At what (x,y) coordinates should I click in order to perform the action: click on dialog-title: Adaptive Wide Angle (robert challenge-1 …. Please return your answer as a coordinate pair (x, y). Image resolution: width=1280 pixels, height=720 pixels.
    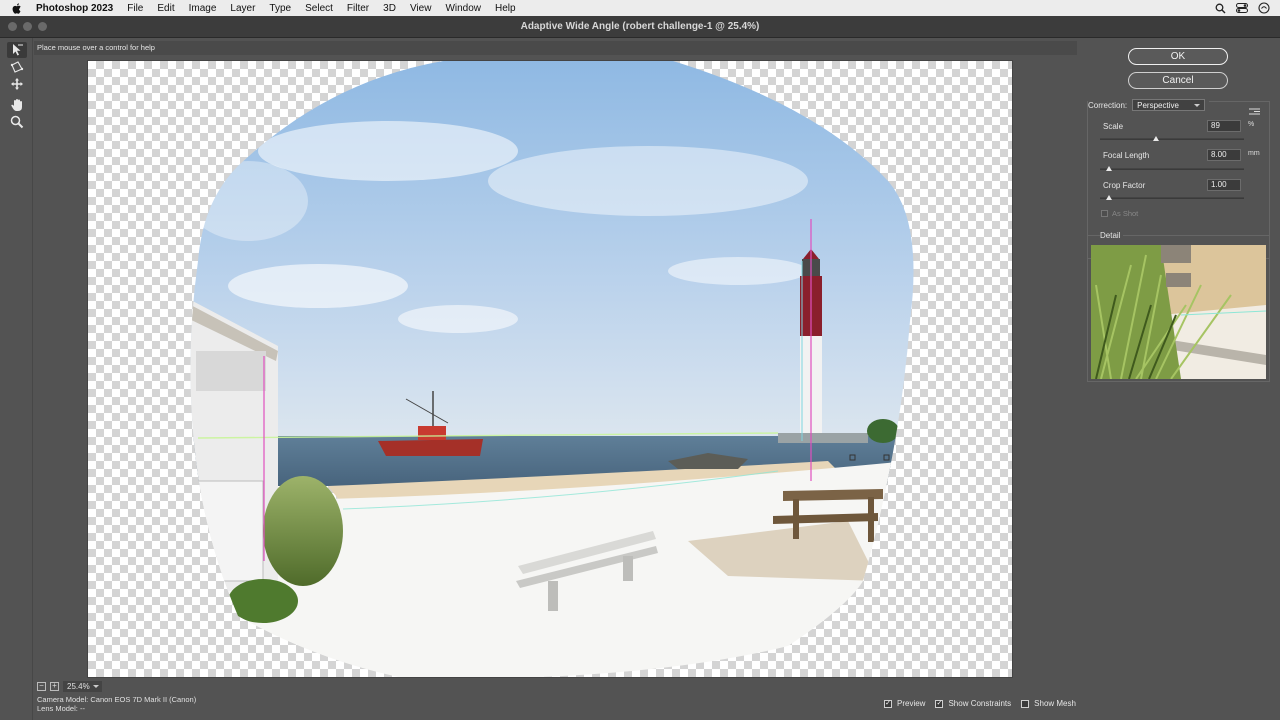
    Looking at the image, I should click on (640, 26).